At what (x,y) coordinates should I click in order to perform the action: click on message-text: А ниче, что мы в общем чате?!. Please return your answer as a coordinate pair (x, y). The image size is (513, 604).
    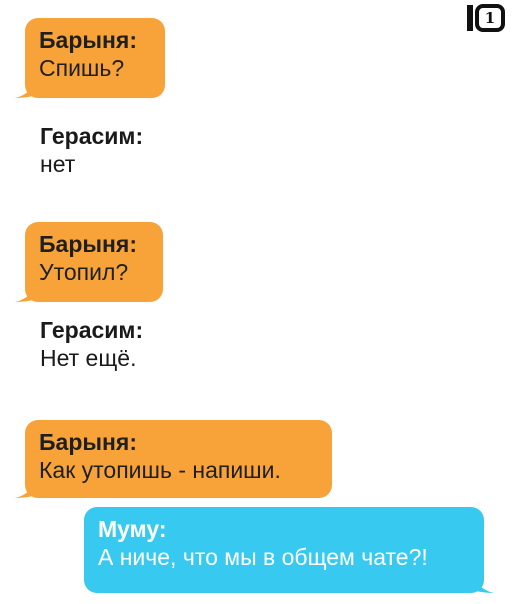
    Looking at the image, I should click on (263, 557).